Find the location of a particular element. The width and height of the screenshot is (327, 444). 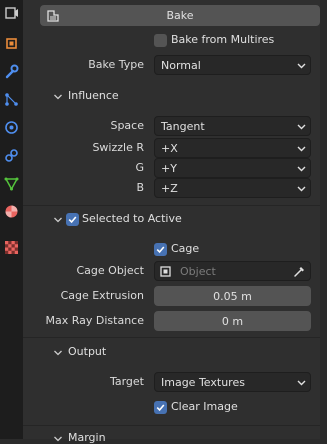

space-dropdown: Tangent is located at coordinates (232, 126).